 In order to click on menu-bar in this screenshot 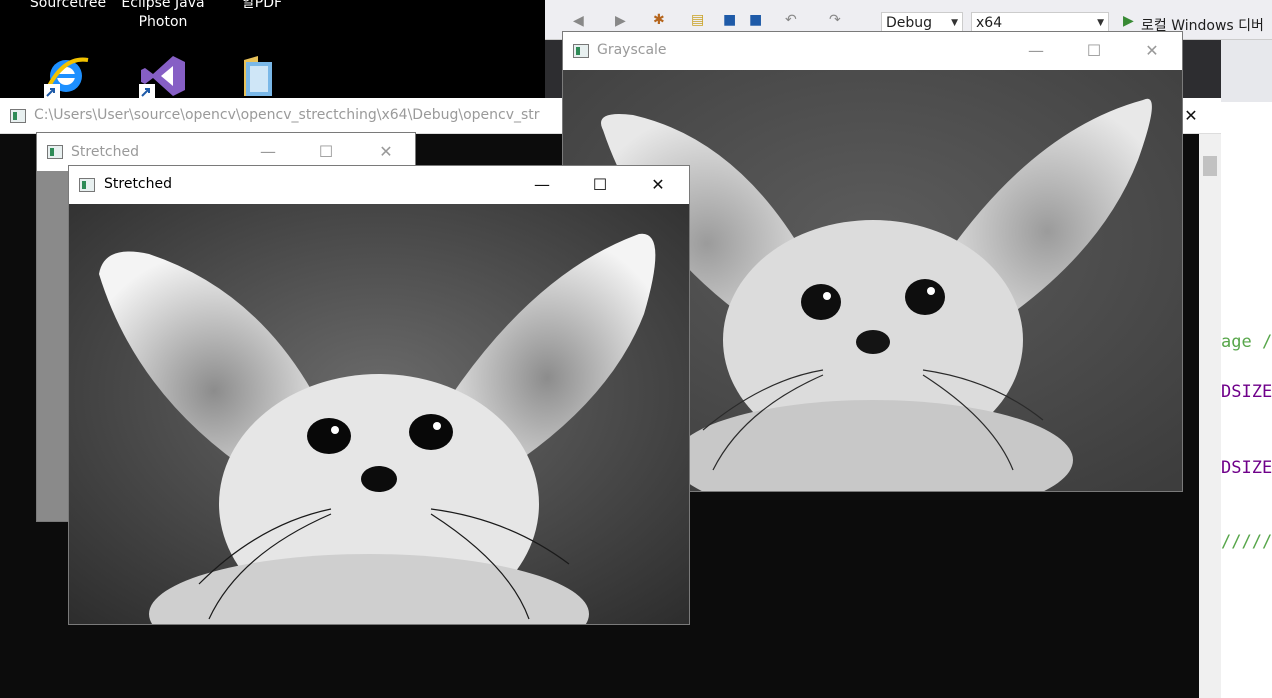, I will do `click(908, 4)`.